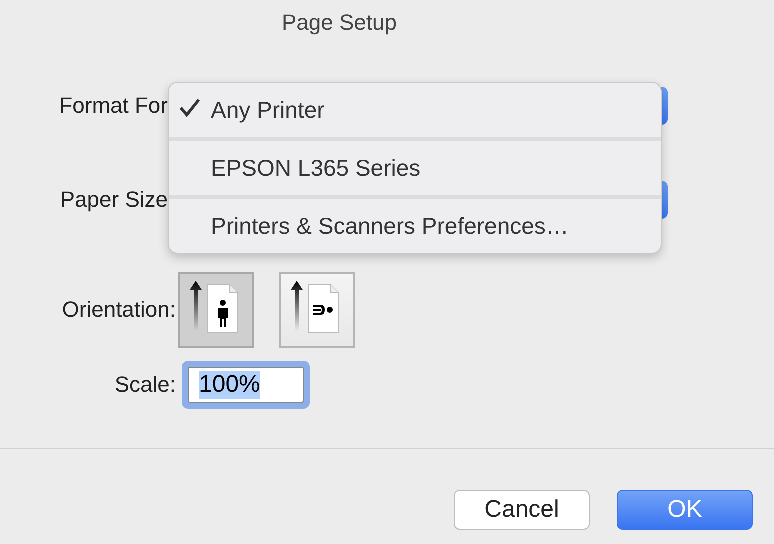 Image resolution: width=774 pixels, height=544 pixels. What do you see at coordinates (415, 168) in the screenshot?
I see `menu-item: EPSON L365 Series` at bounding box center [415, 168].